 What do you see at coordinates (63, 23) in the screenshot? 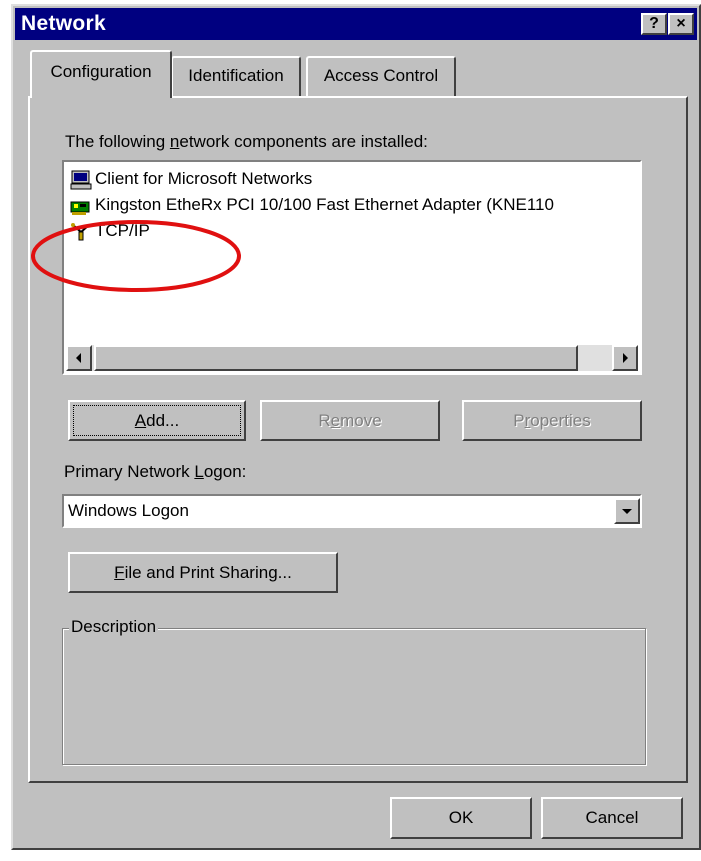
I see `window-title: Network` at bounding box center [63, 23].